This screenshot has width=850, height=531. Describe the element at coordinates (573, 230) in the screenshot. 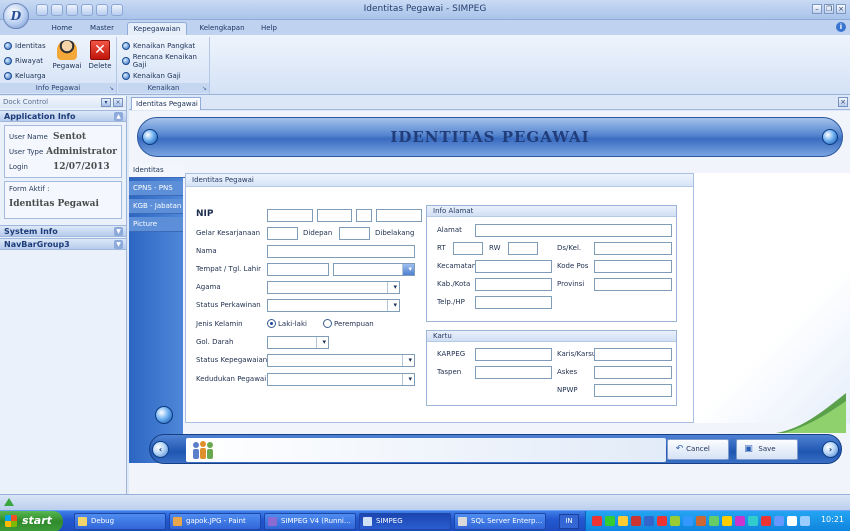

I see `alamat-field` at that location.